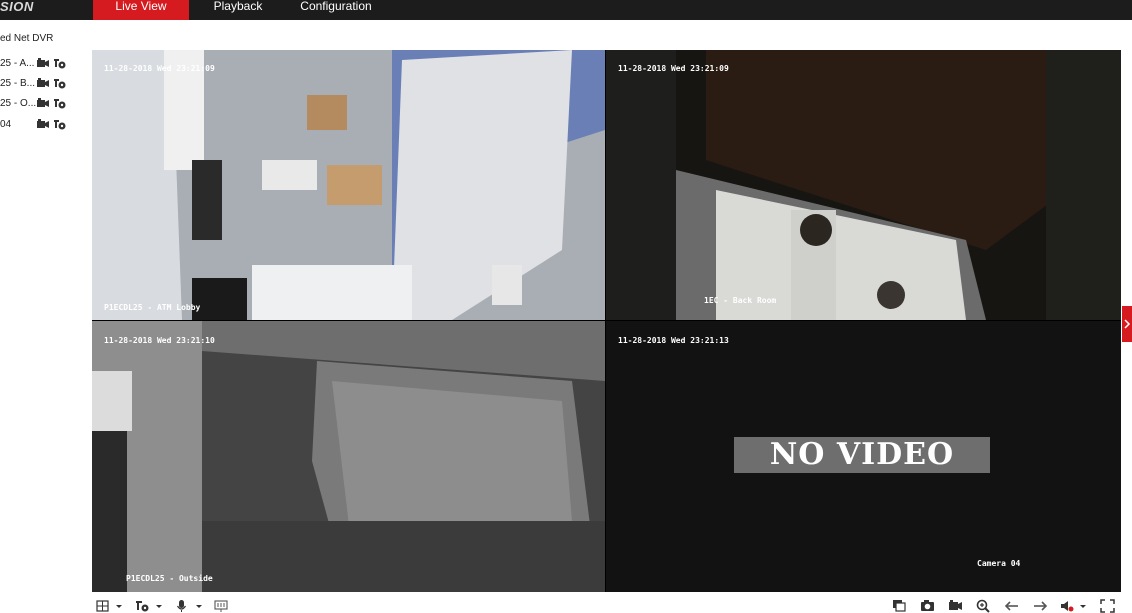 The image size is (1132, 613). Describe the element at coordinates (984, 606) in the screenshot. I see `digital-zoom-icon` at that location.